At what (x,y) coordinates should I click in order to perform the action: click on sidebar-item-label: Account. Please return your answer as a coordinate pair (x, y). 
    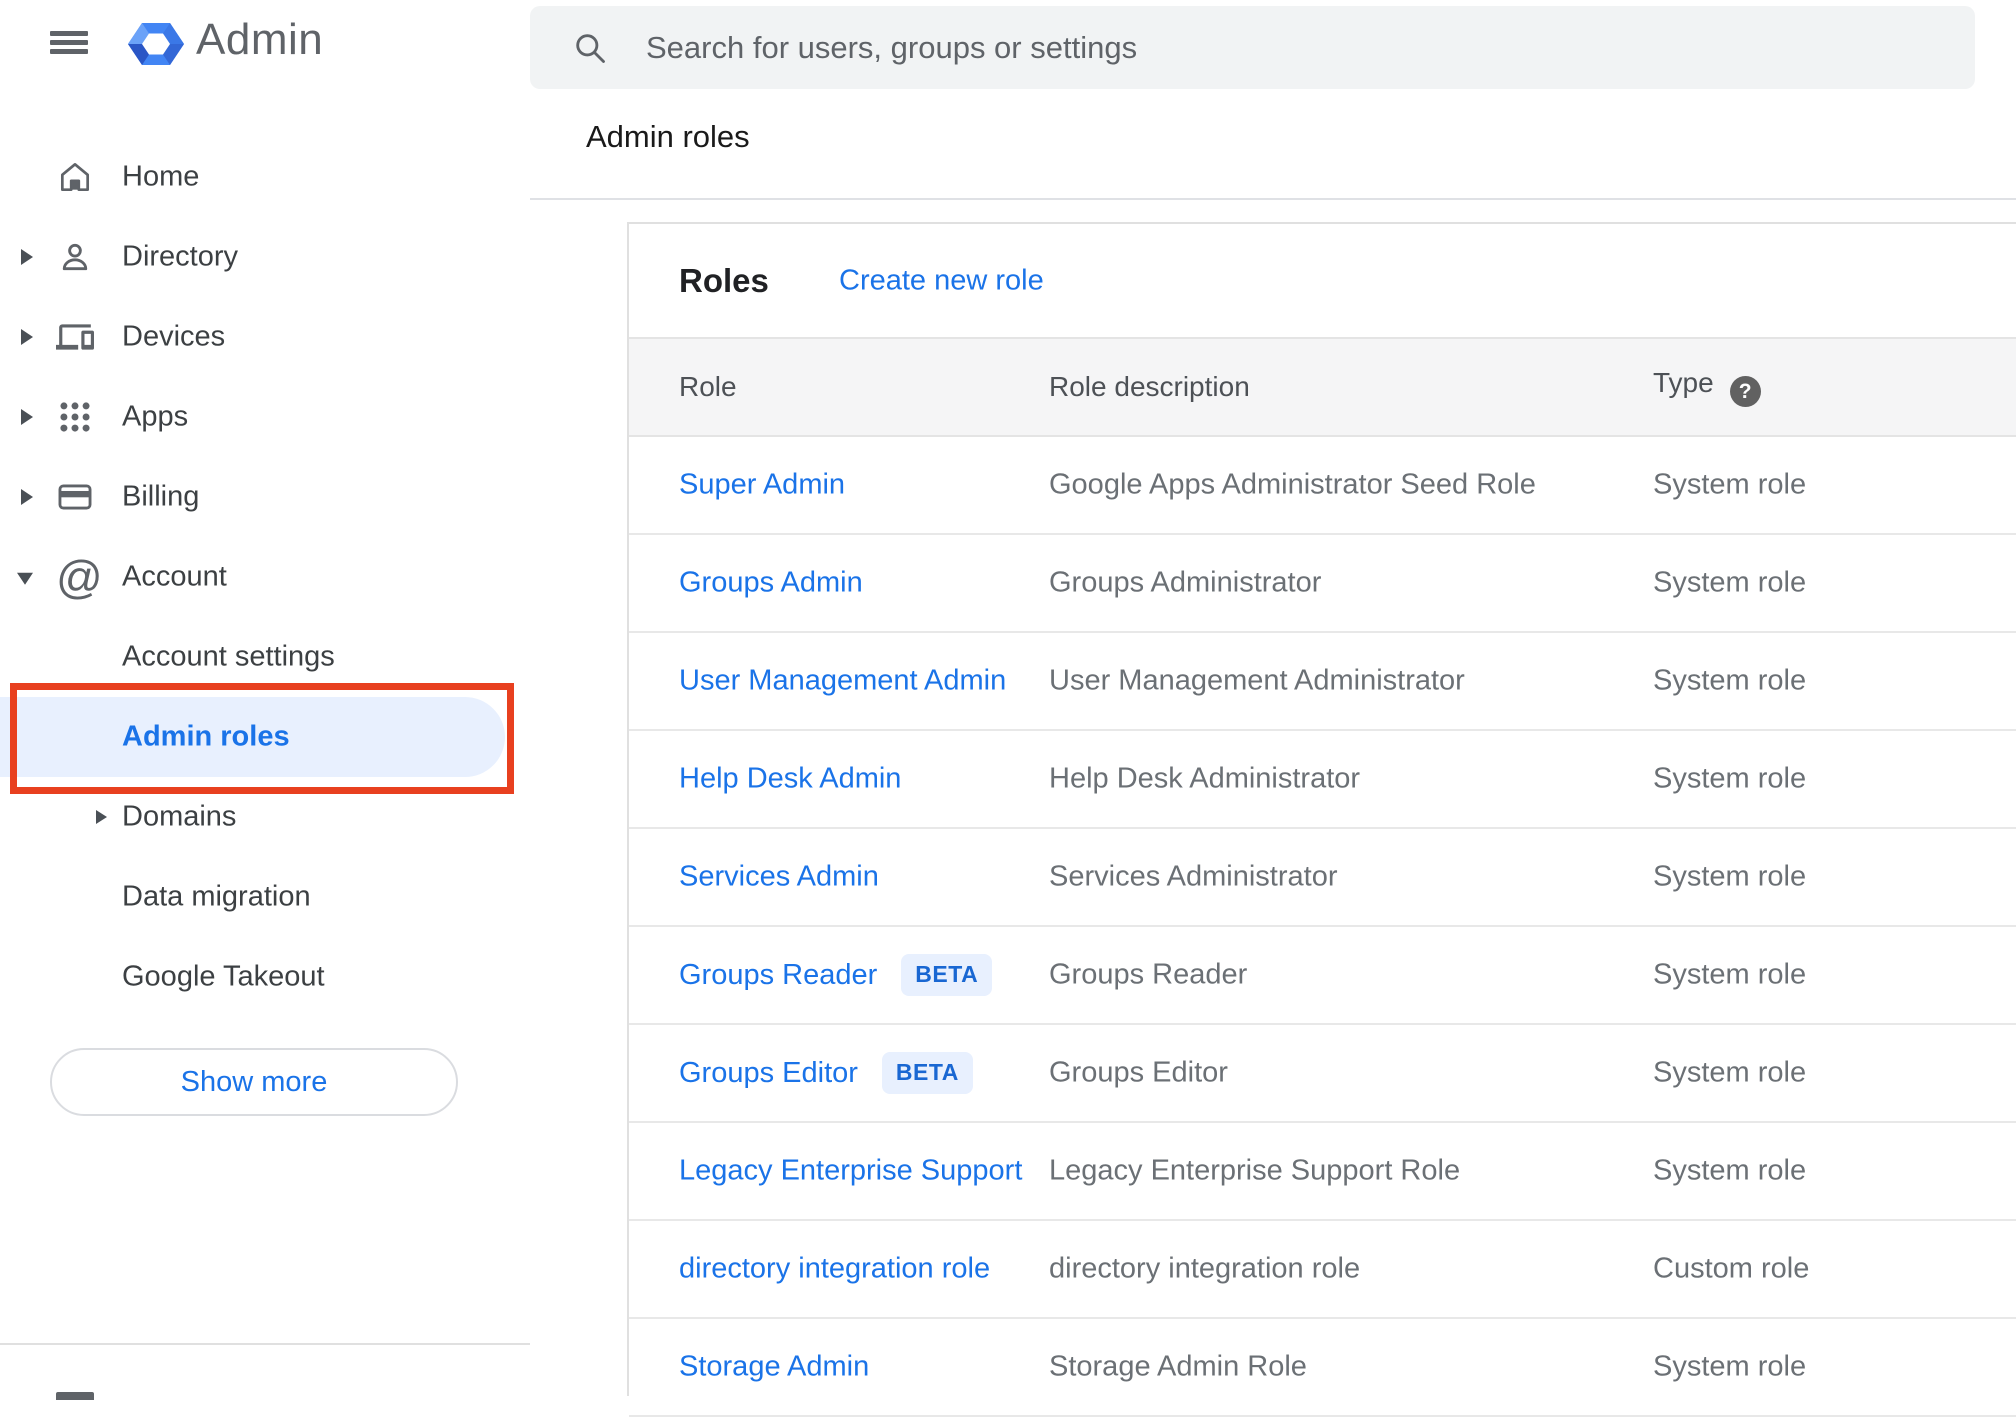
    Looking at the image, I should click on (174, 576).